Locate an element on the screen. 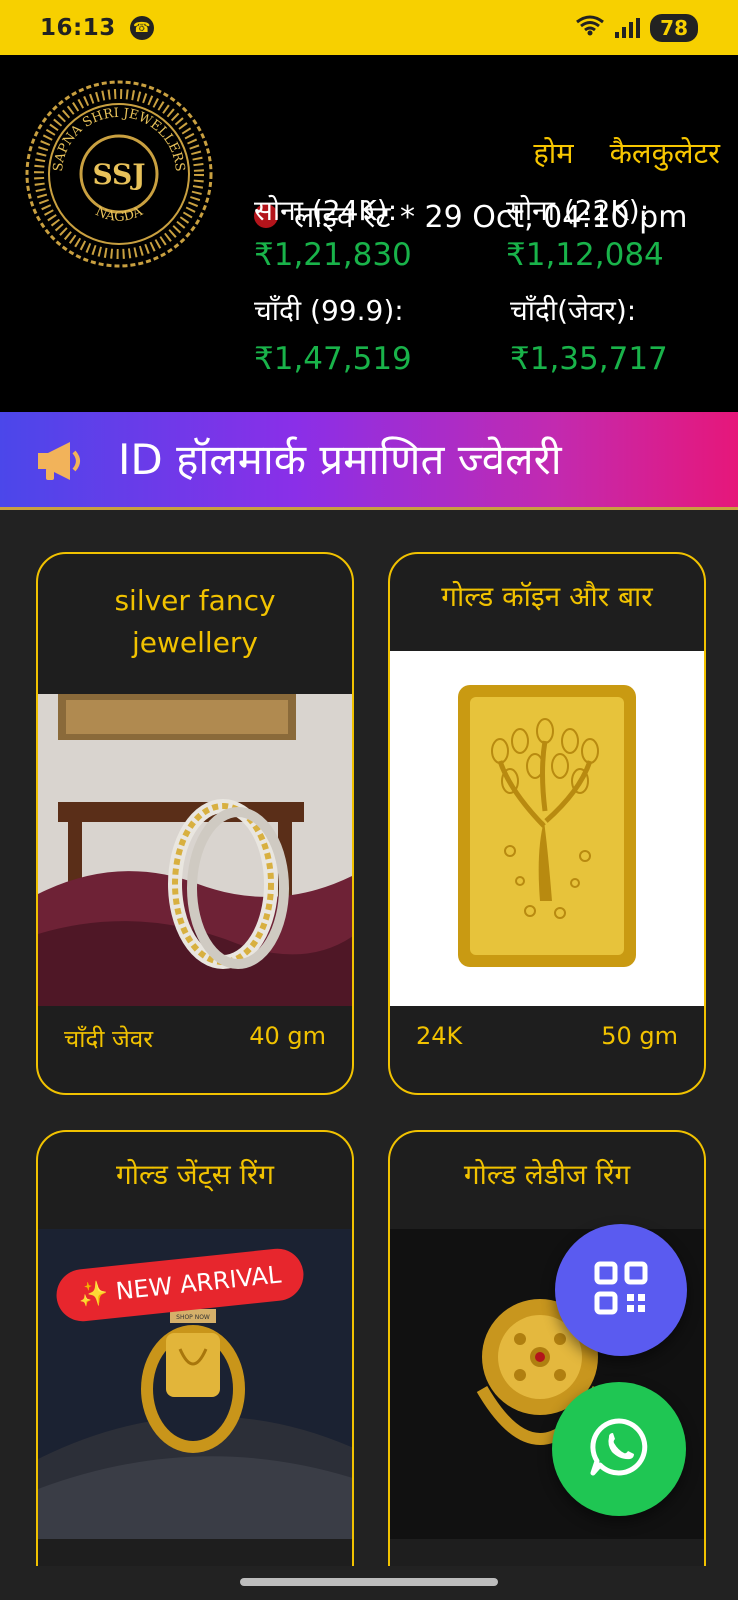  product-card-ladies-ring: गोल्ड लेडीज रिंग is located at coordinates (547, 1360).